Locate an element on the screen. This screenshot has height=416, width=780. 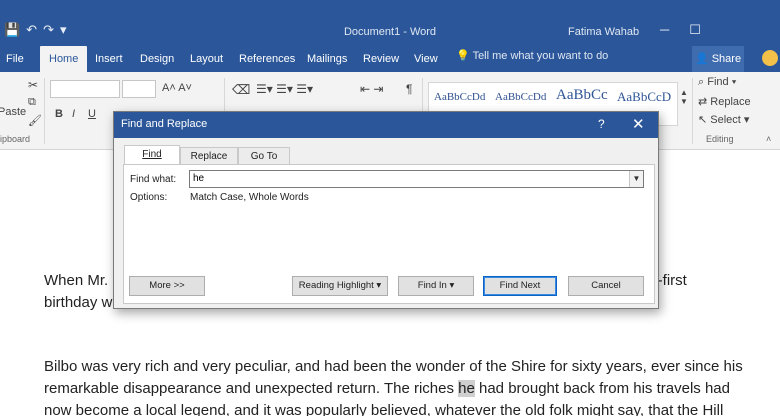
find-next-button: Find Next is located at coordinates (520, 286).